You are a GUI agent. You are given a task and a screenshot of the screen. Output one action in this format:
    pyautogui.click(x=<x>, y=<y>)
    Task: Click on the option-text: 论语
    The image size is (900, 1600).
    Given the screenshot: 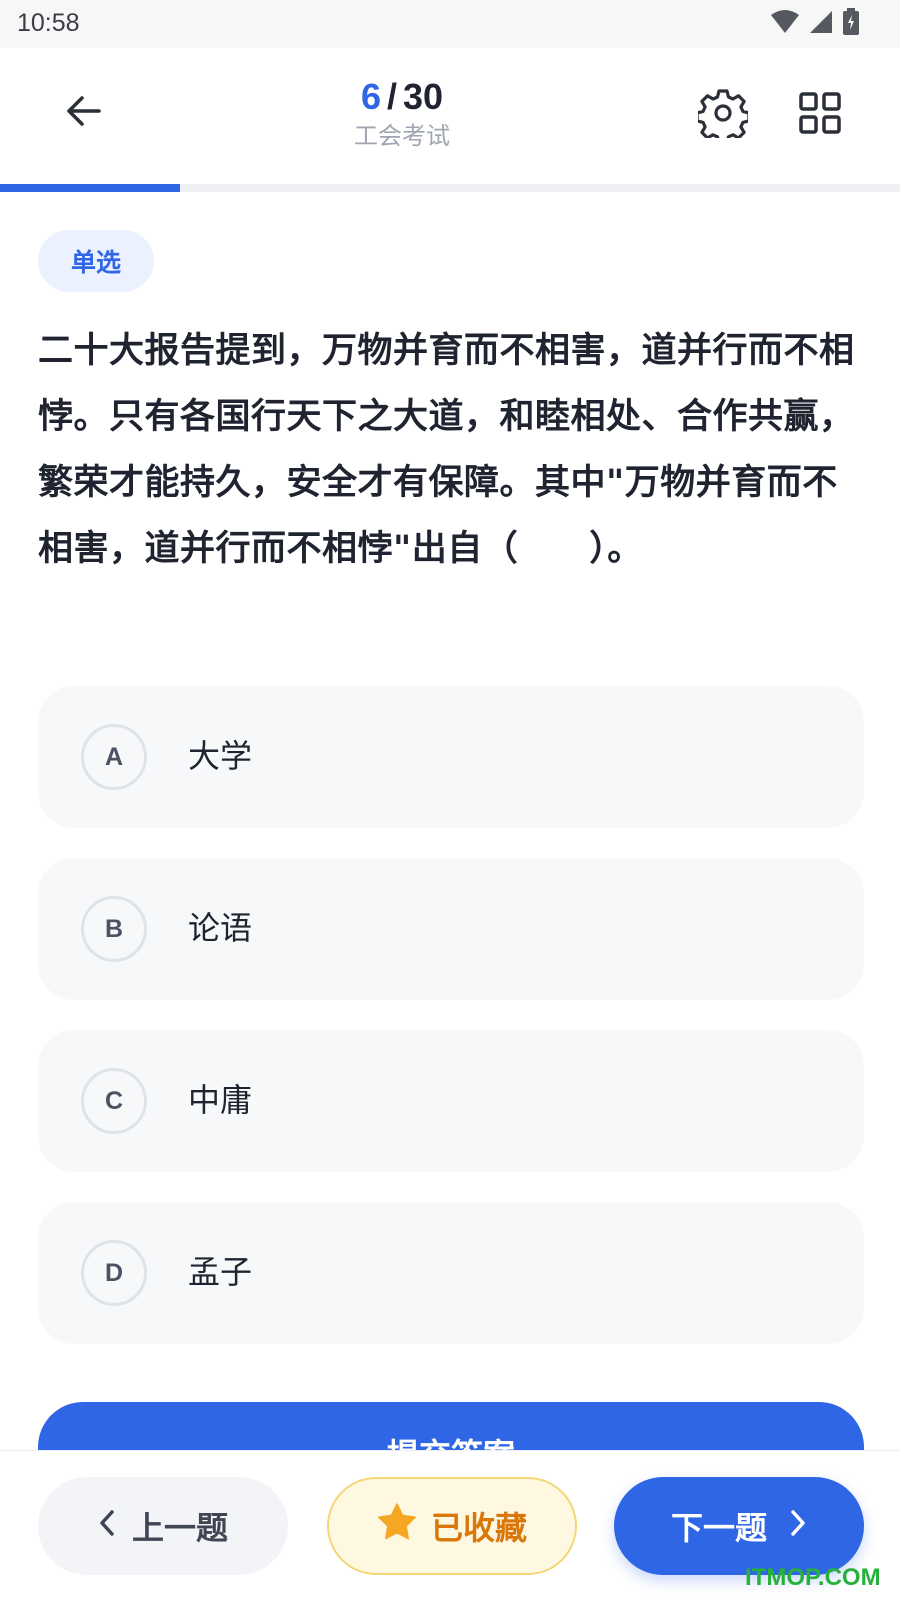 What is the action you would take?
    pyautogui.click(x=220, y=928)
    